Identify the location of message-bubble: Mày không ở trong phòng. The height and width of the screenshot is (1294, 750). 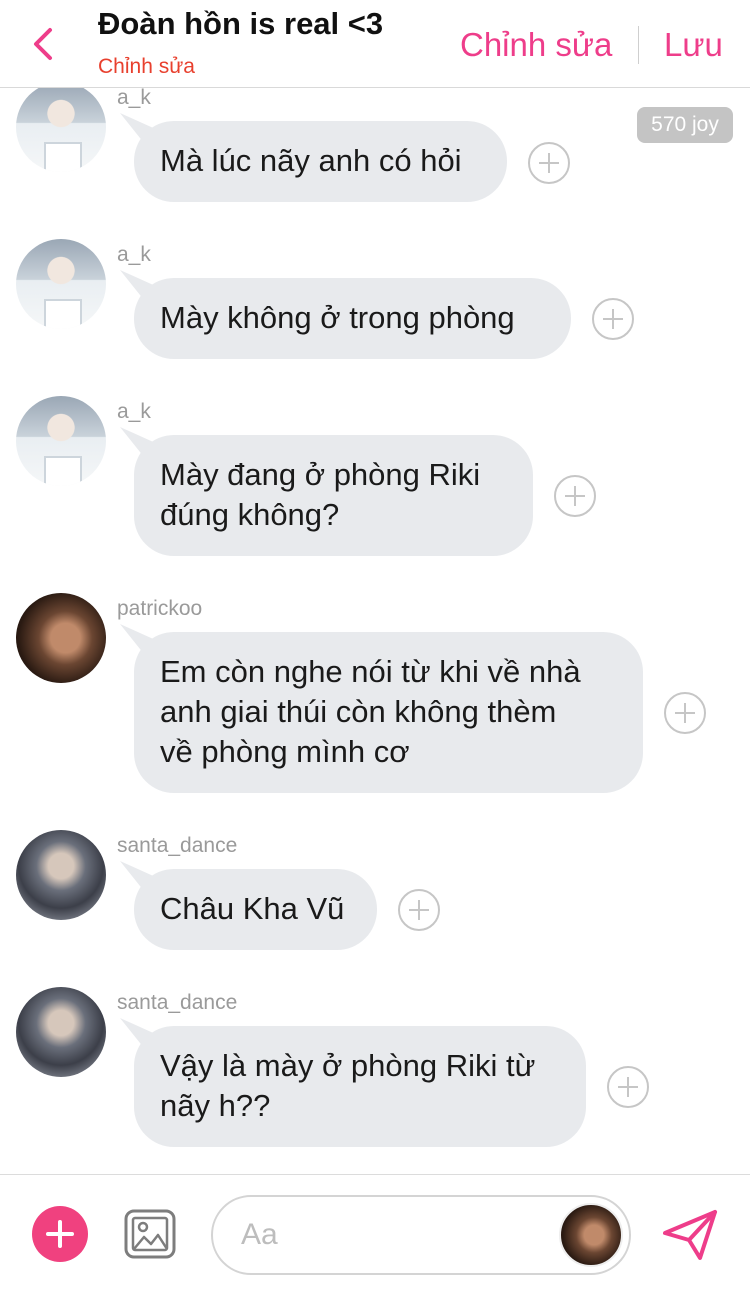
(352, 318).